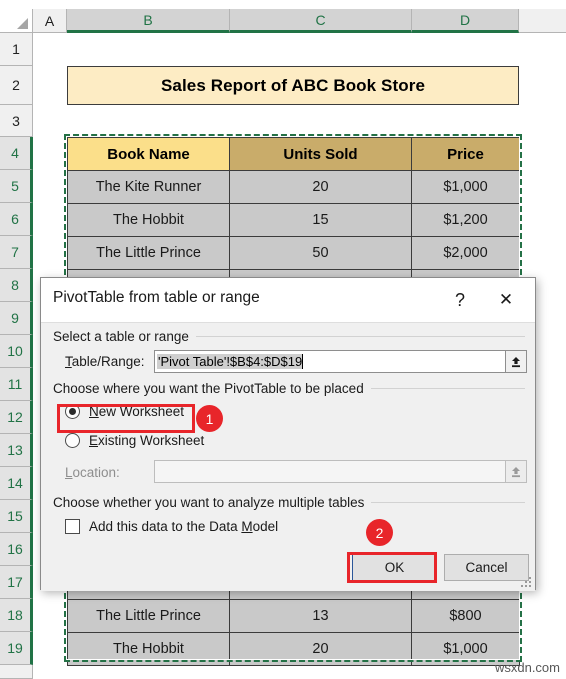 The width and height of the screenshot is (566, 679). I want to click on cell-price: $800, so click(465, 616).